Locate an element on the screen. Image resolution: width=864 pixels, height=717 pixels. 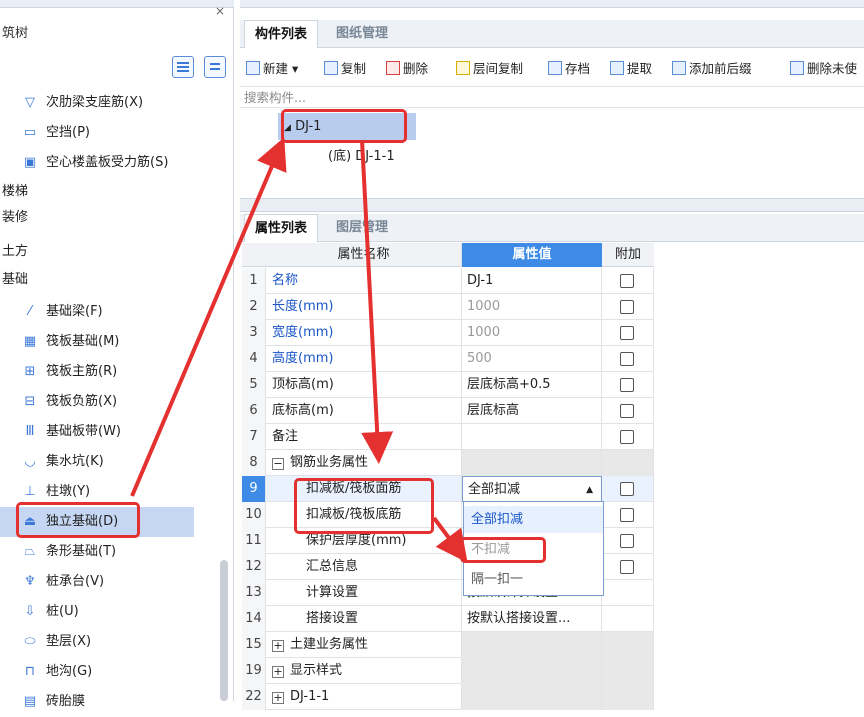
arrow-to-dj1 is located at coordinates (208, 317).